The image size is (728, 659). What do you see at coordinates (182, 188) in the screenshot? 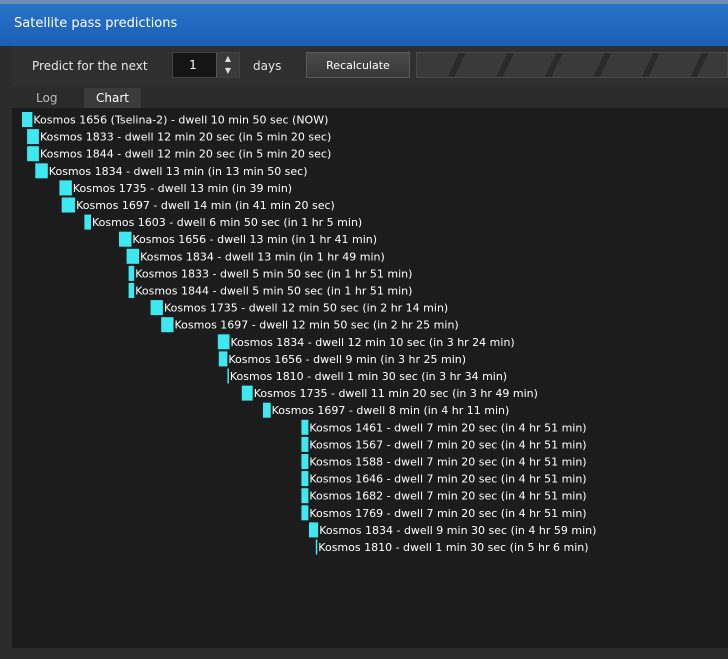
I see `pass-label: Kosmos 1735 - dwell 13 min (in 39 min)` at bounding box center [182, 188].